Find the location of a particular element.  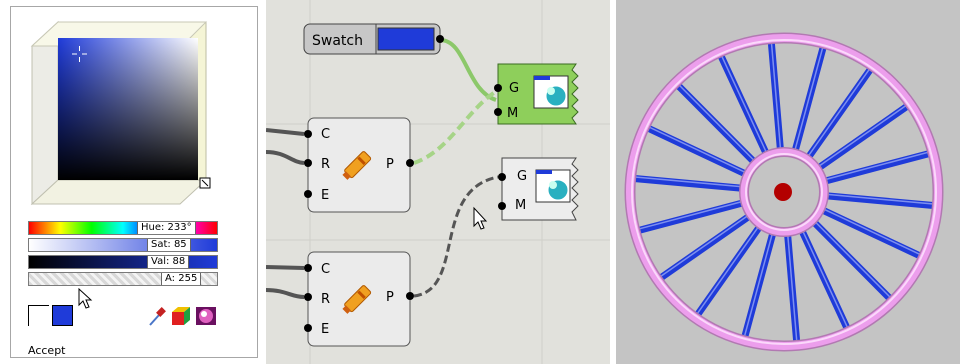

node1-input-r: R is located at coordinates (325, 164).